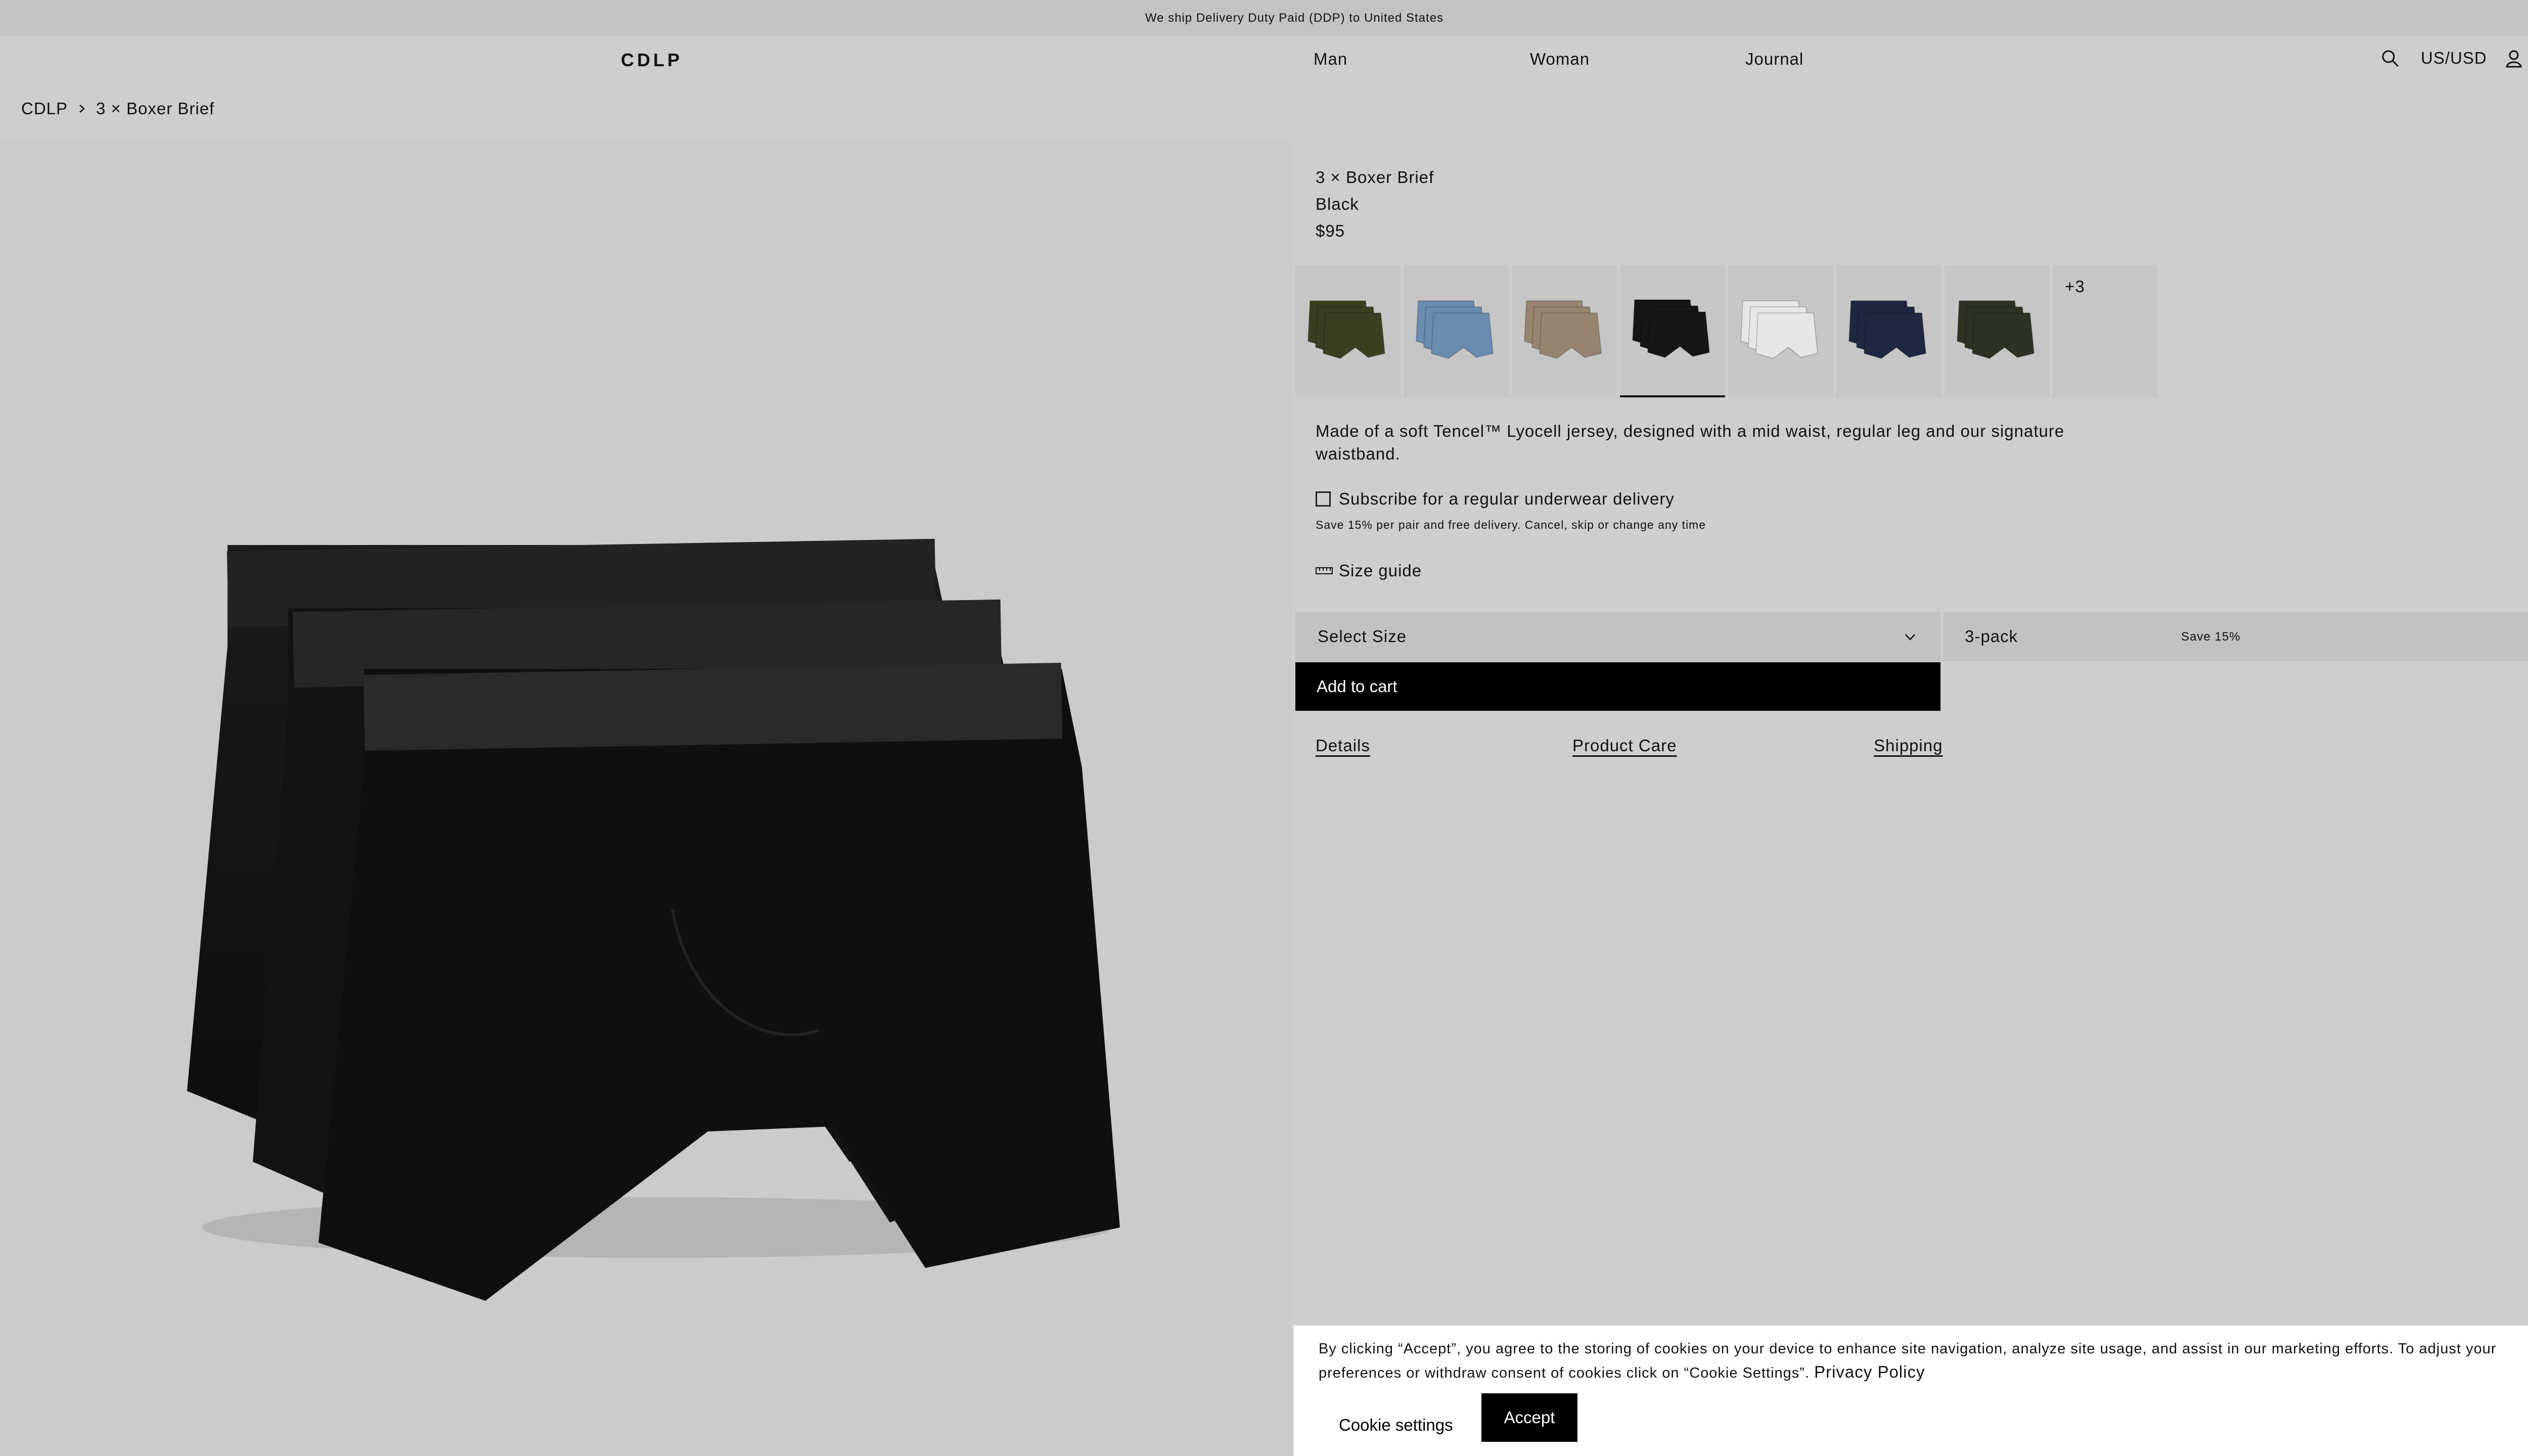  I want to click on breadcrumb-current: 3 × Boxer Brief, so click(156, 108).